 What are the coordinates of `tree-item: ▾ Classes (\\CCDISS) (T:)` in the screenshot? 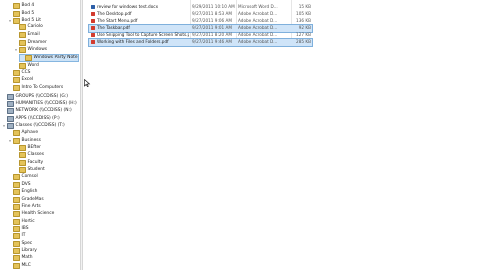 It's located at (33, 126).